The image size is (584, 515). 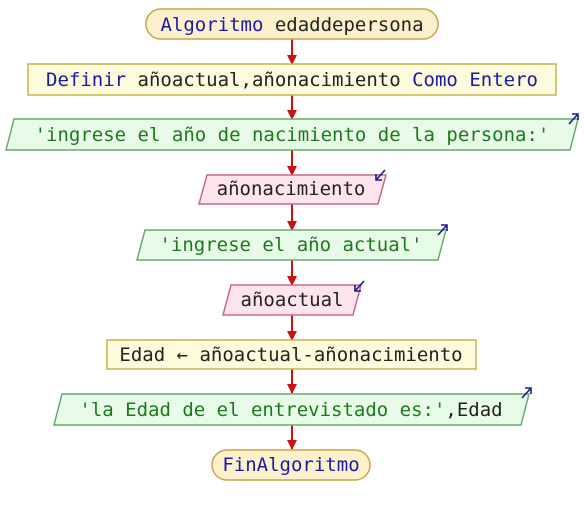 I want to click on definir-vars: añoactual,añonacimiento, so click(x=269, y=80).